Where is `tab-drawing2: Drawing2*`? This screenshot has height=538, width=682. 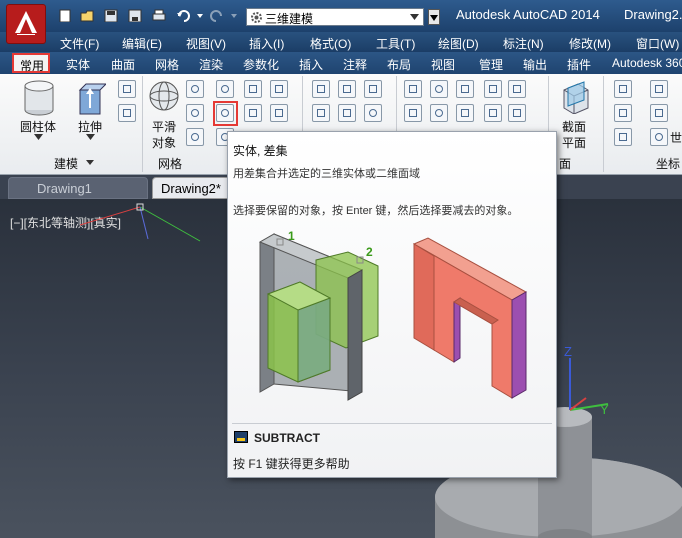 tab-drawing2: Drawing2* is located at coordinates (192, 188).